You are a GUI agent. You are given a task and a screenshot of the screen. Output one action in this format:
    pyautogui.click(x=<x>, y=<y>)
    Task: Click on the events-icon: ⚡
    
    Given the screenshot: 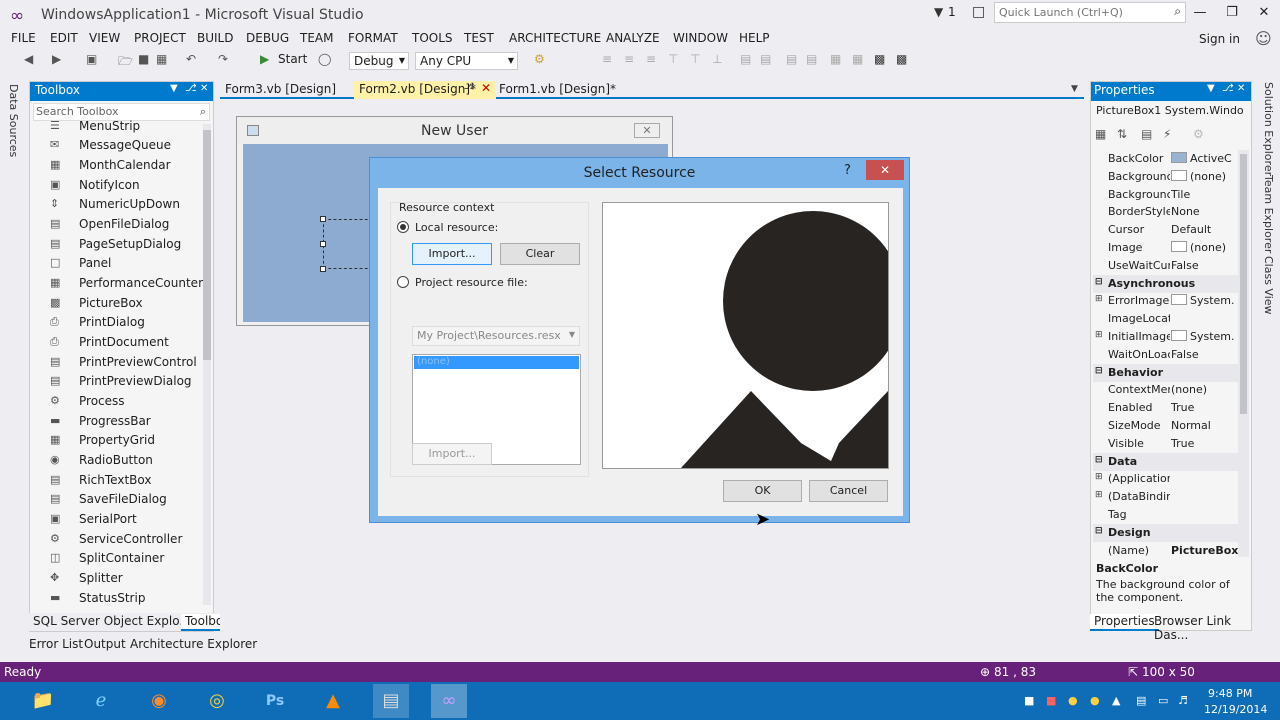 What is the action you would take?
    pyautogui.click(x=1167, y=134)
    